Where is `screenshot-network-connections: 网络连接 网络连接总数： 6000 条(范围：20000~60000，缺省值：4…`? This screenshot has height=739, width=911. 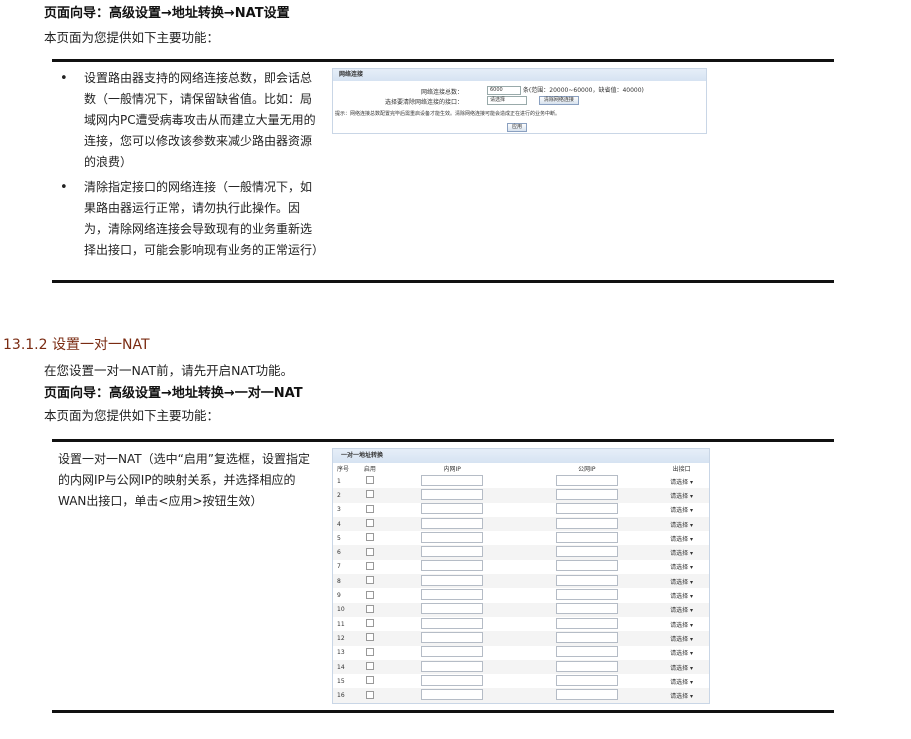 screenshot-network-connections: 网络连接 网络连接总数： 6000 条(范围：20000~60000，缺省值：4… is located at coordinates (519, 101).